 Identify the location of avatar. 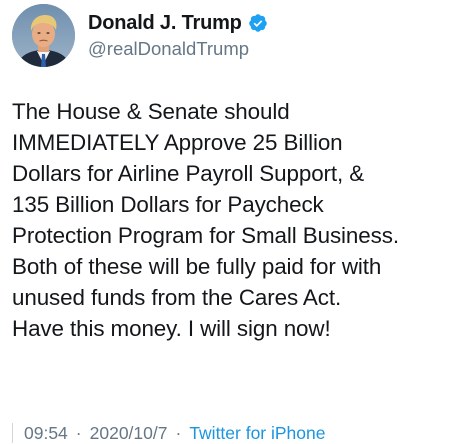
(43, 35).